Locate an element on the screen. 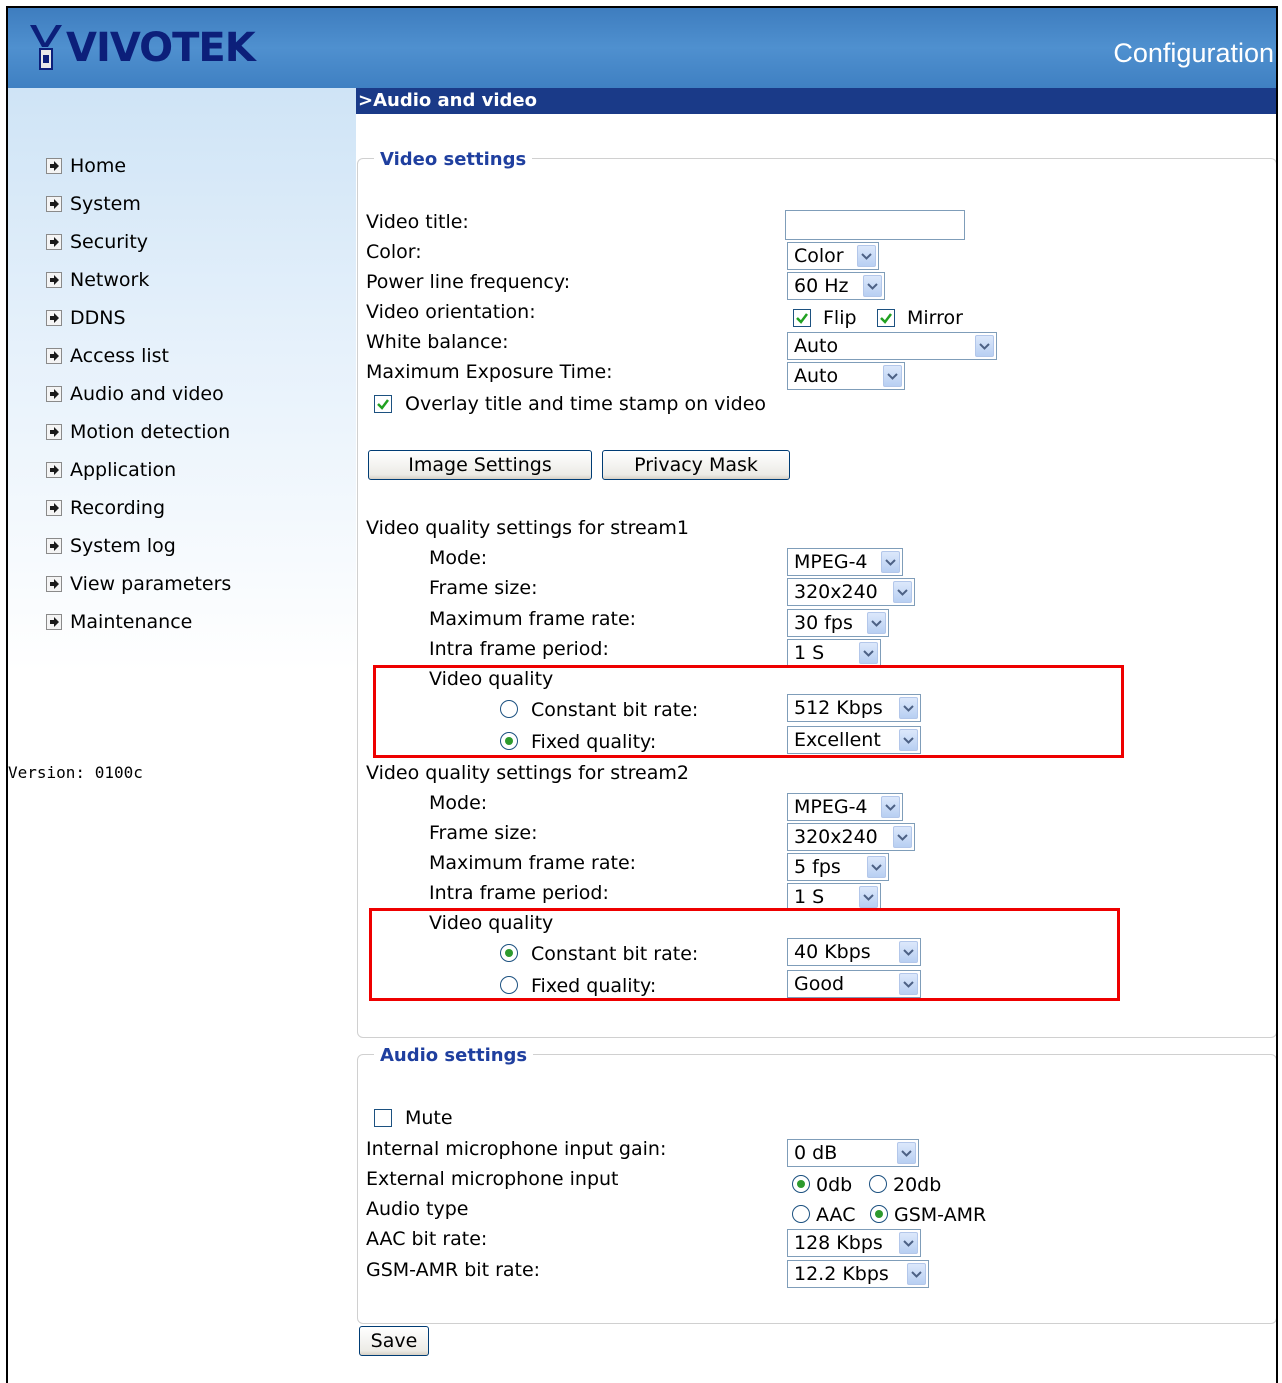 The width and height of the screenshot is (1282, 1383). stream1-size-select: 320x240 is located at coordinates (851, 592).